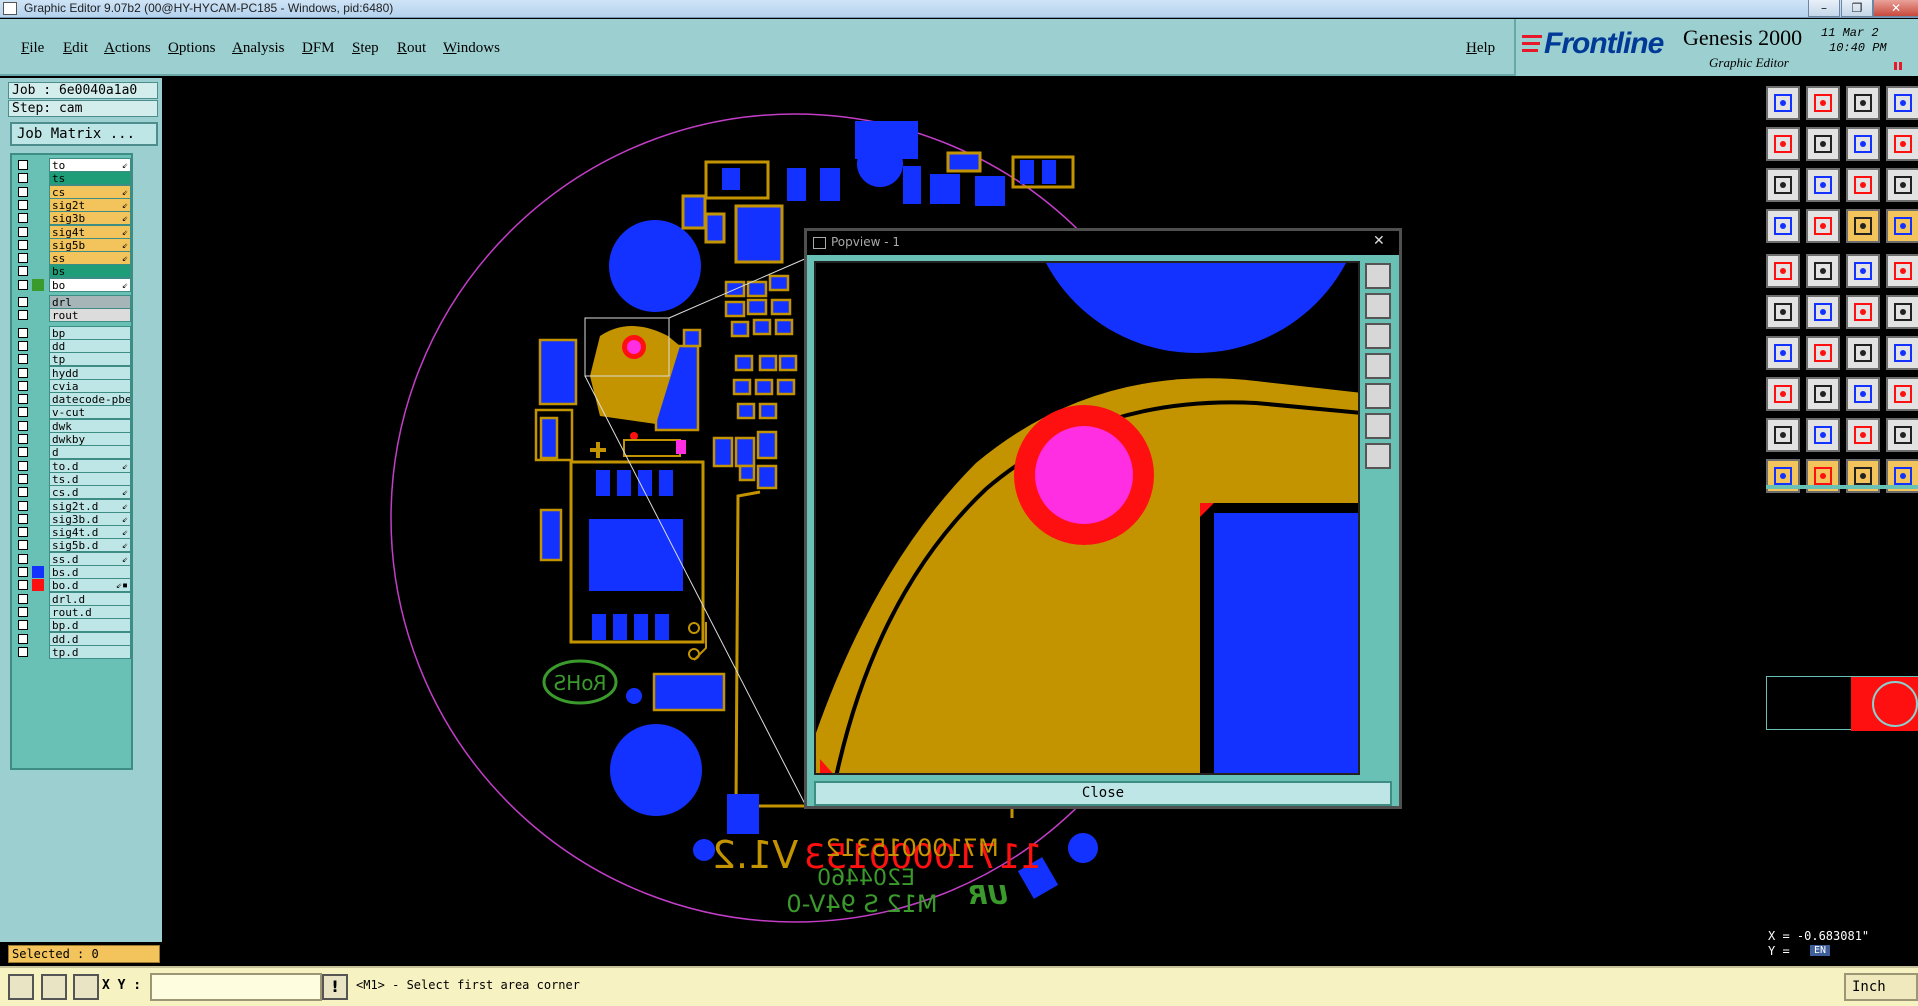  I want to click on popview-zoom-out-icon, so click(1378, 456).